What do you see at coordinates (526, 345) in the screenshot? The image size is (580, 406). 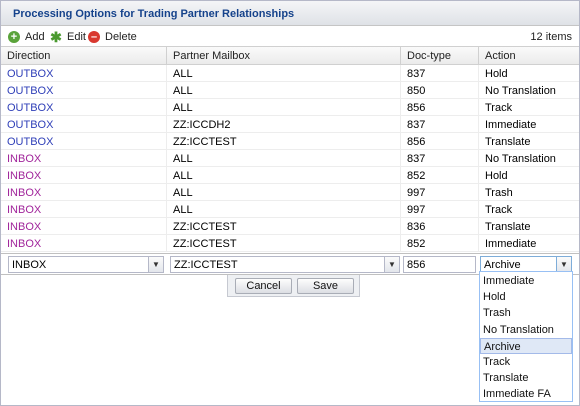 I see `dropdown-option: Archive` at bounding box center [526, 345].